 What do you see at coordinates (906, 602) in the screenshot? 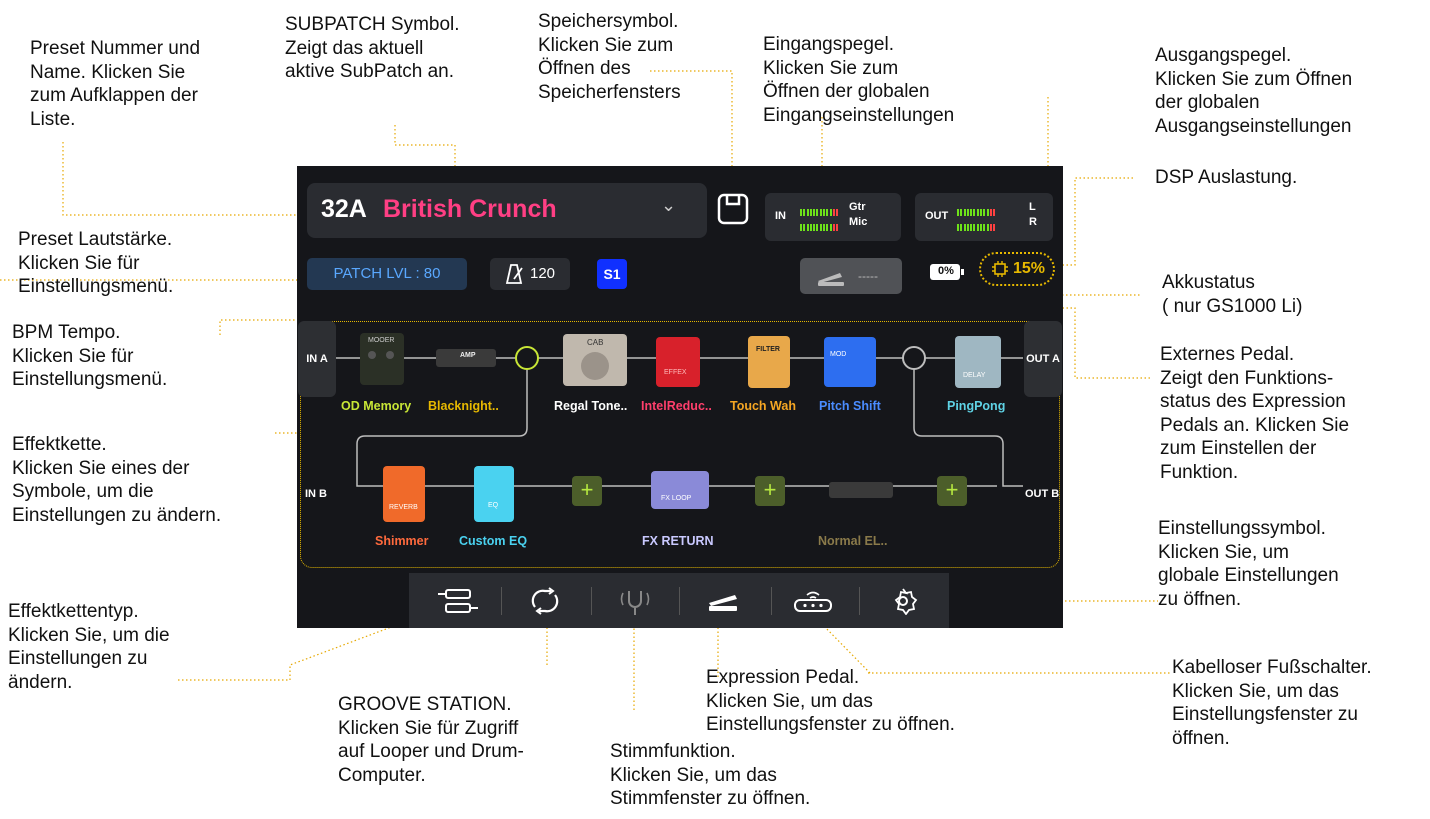
I see `gear-icon` at bounding box center [906, 602].